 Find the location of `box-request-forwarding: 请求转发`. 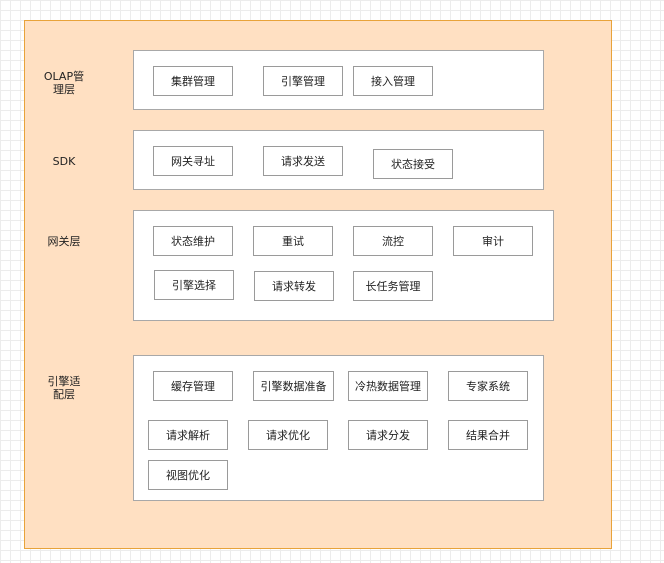

box-request-forwarding: 请求转发 is located at coordinates (294, 286).